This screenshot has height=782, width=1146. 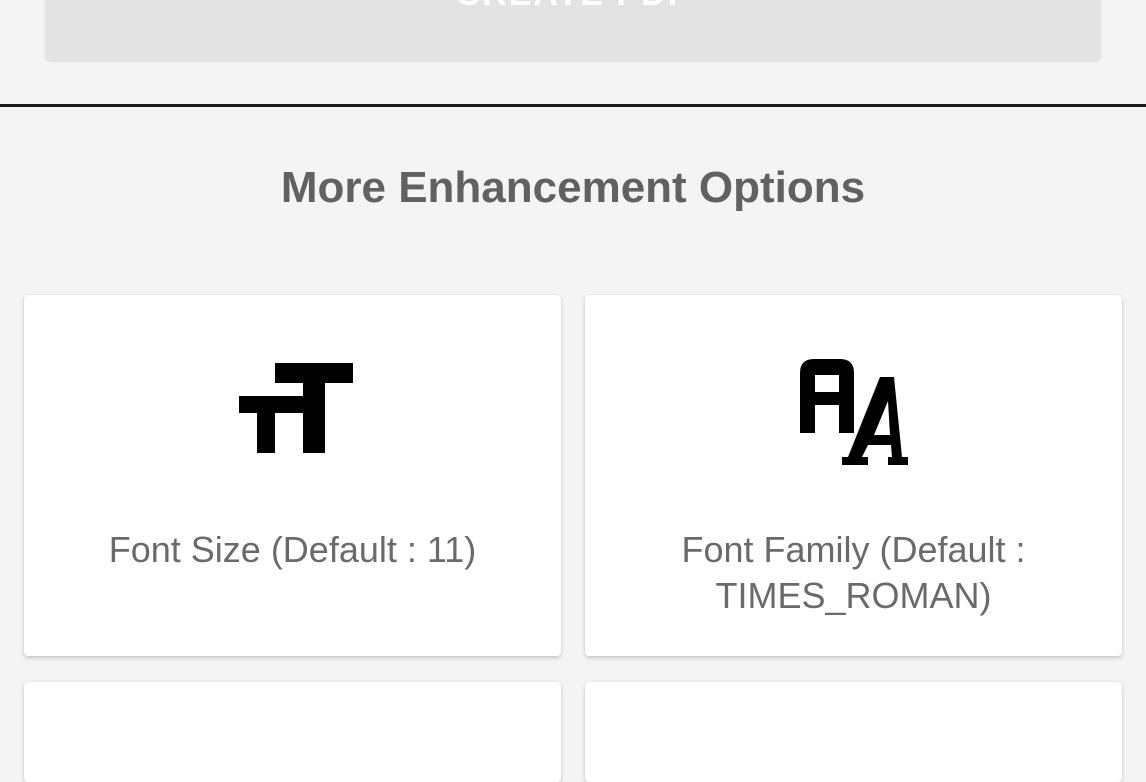 I want to click on create-pdf-label: CREATE PDF, so click(x=573, y=7).